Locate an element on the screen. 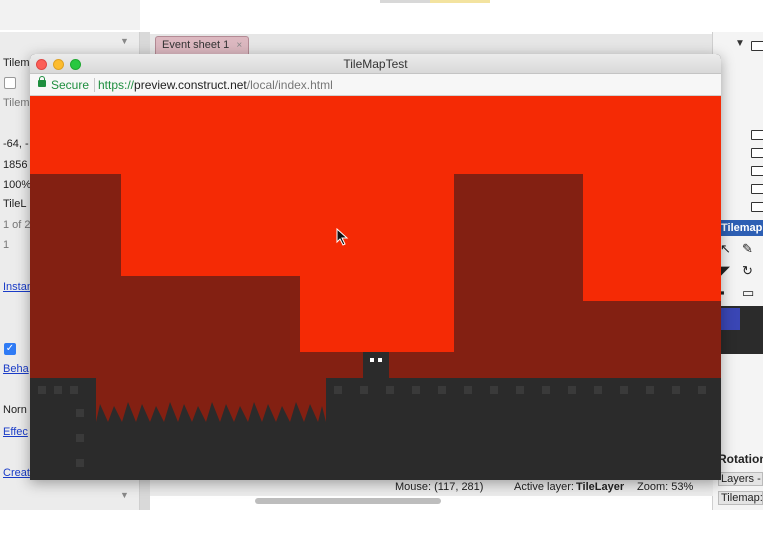  properties-checkbox-unchecked is located at coordinates (10, 83).